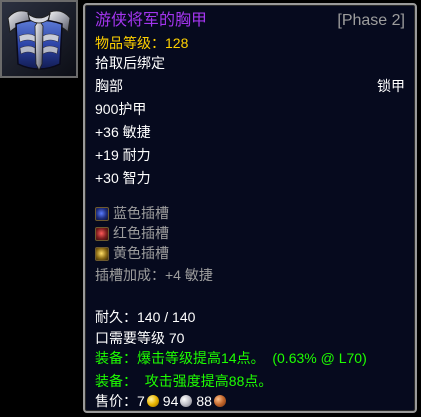 Image resolution: width=421 pixels, height=417 pixels. I want to click on yellow-socket-icon, so click(102, 254).